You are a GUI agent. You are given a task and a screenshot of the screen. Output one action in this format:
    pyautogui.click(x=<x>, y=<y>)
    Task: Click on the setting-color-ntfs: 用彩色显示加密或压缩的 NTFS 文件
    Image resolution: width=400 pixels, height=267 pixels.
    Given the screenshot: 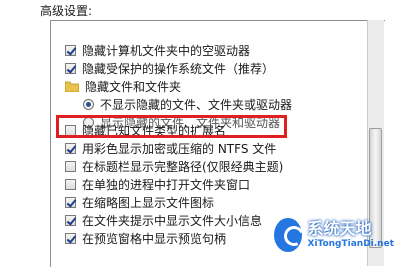 What is the action you would take?
    pyautogui.click(x=170, y=148)
    